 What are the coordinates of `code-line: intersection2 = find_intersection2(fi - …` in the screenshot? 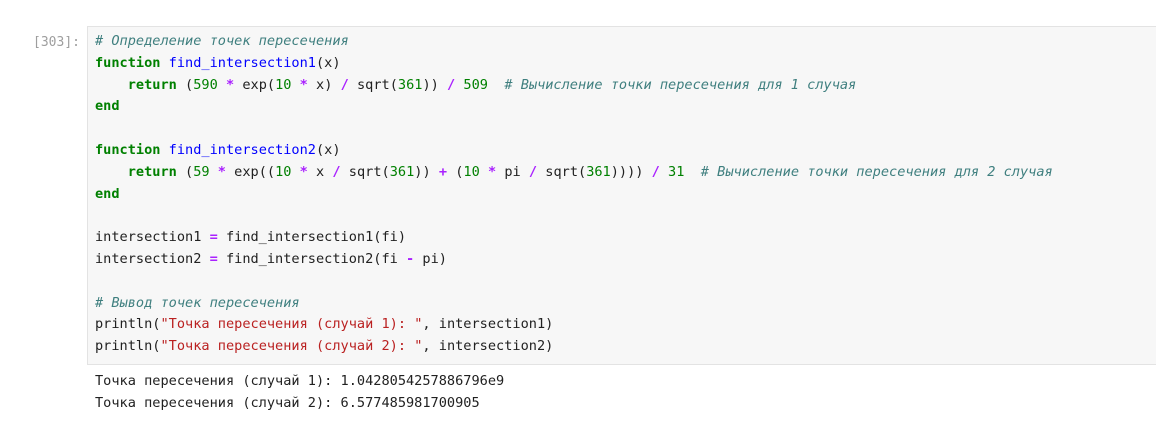 It's located at (574, 260).